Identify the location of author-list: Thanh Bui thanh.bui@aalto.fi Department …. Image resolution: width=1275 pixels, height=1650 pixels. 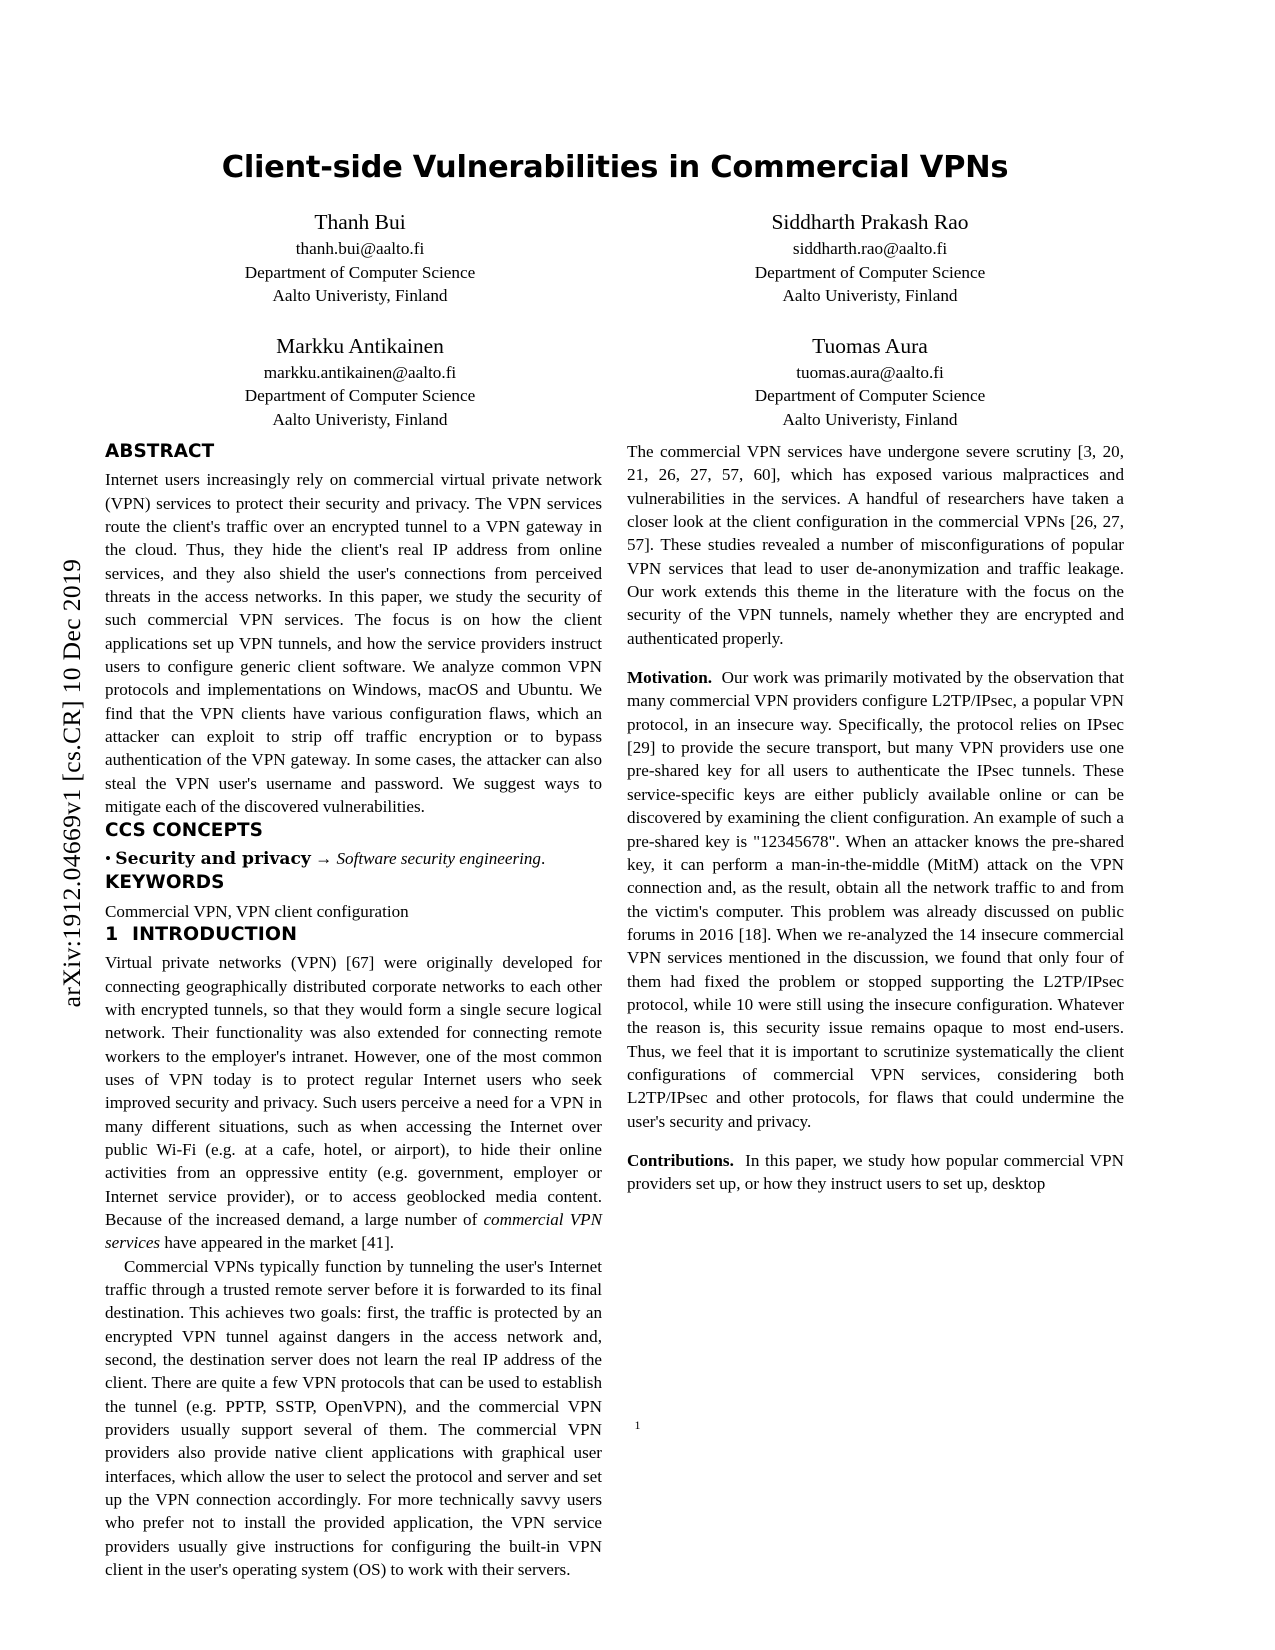
(615, 331).